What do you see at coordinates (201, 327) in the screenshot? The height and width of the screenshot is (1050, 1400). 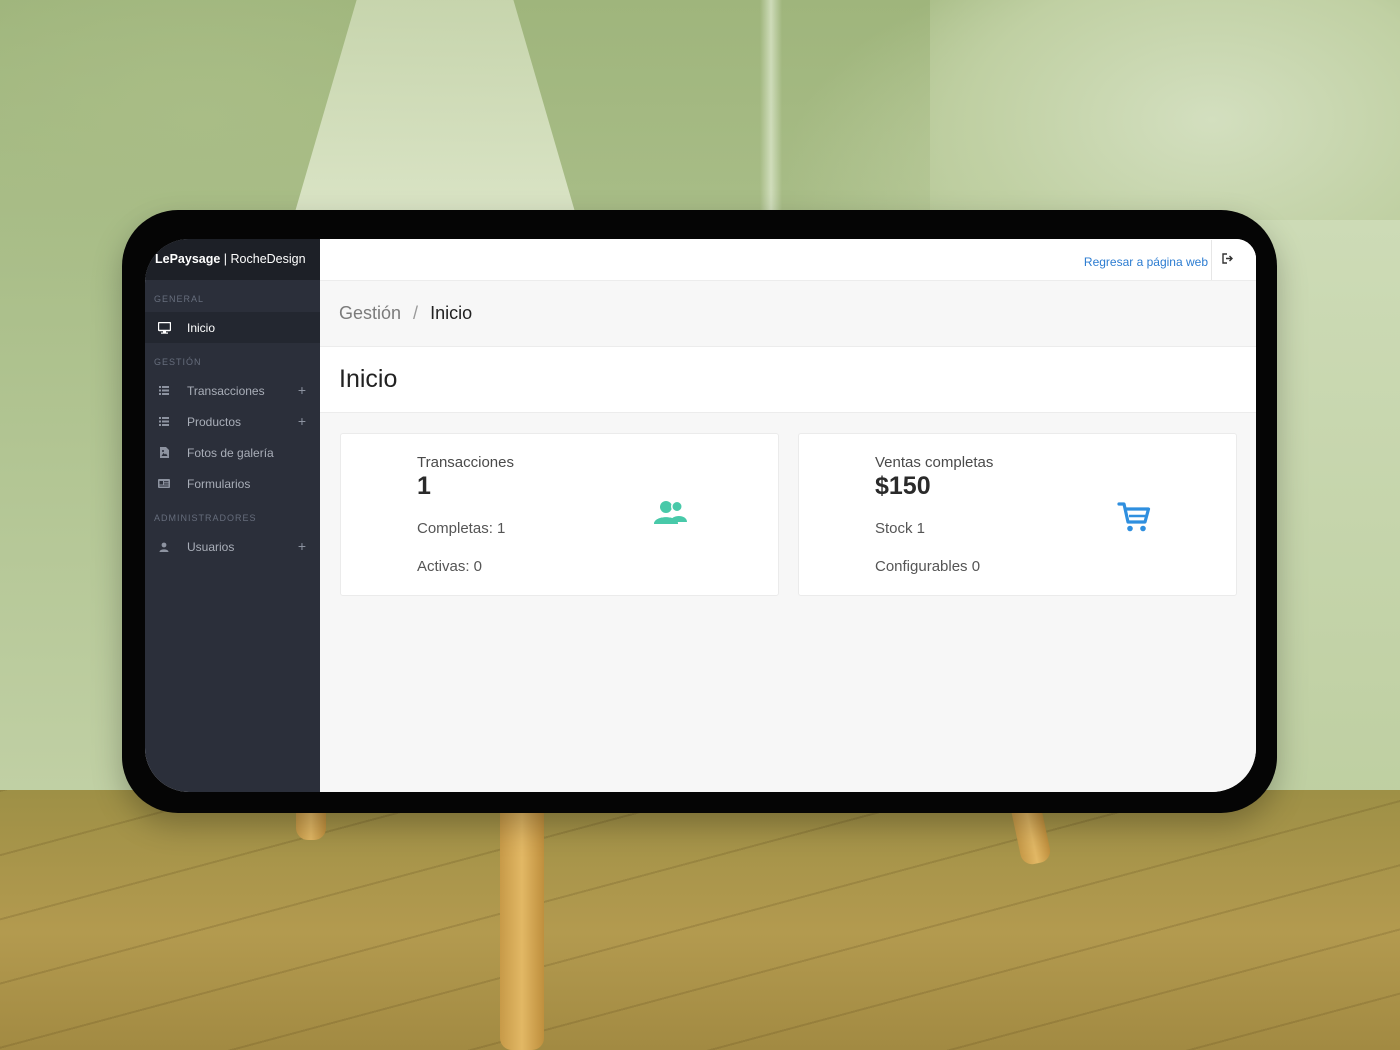 I see `sidebar-item-label: Inicio` at bounding box center [201, 327].